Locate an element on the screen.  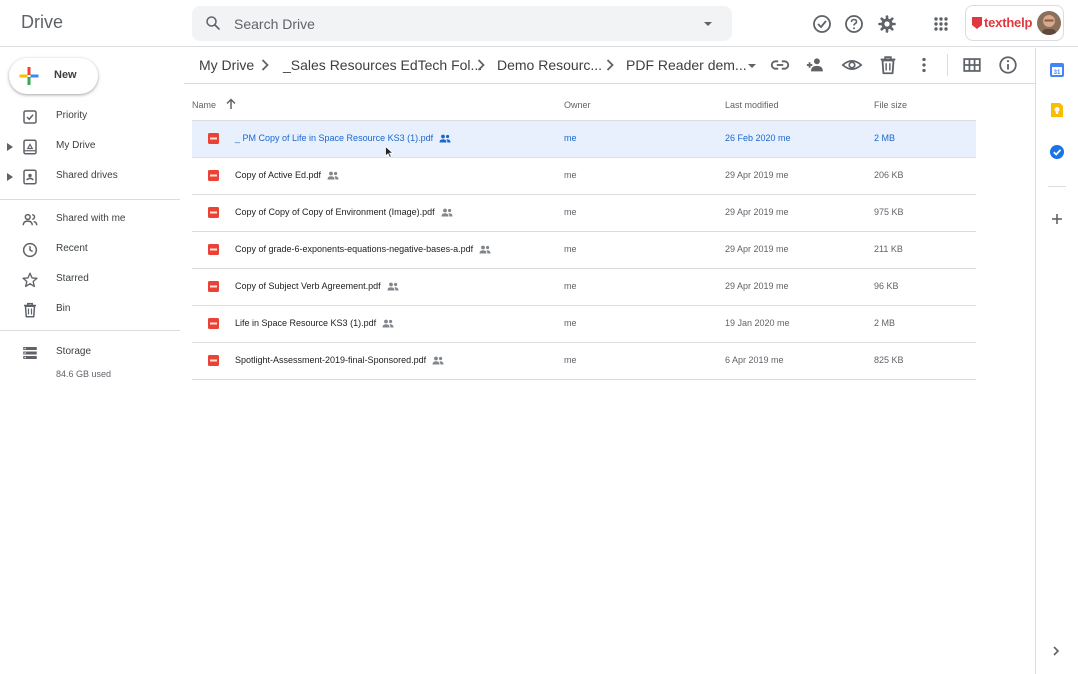
sidebar-item-shared-drives: Shared drives is located at coordinates (90, 177).